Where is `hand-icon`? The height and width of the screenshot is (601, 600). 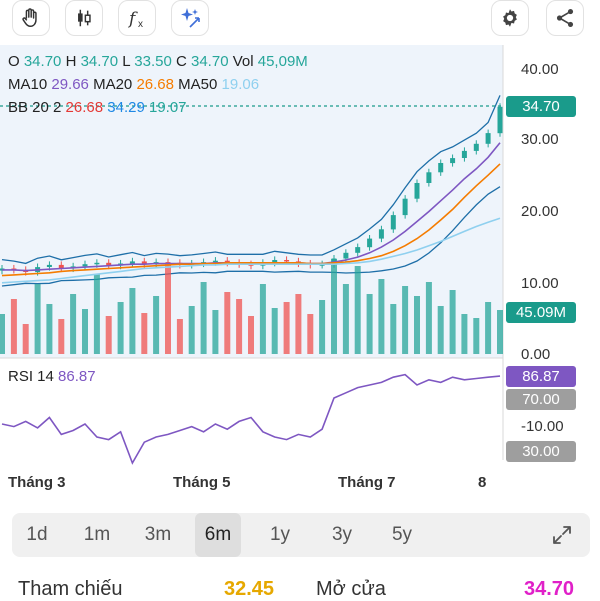
hand-icon is located at coordinates (31, 18).